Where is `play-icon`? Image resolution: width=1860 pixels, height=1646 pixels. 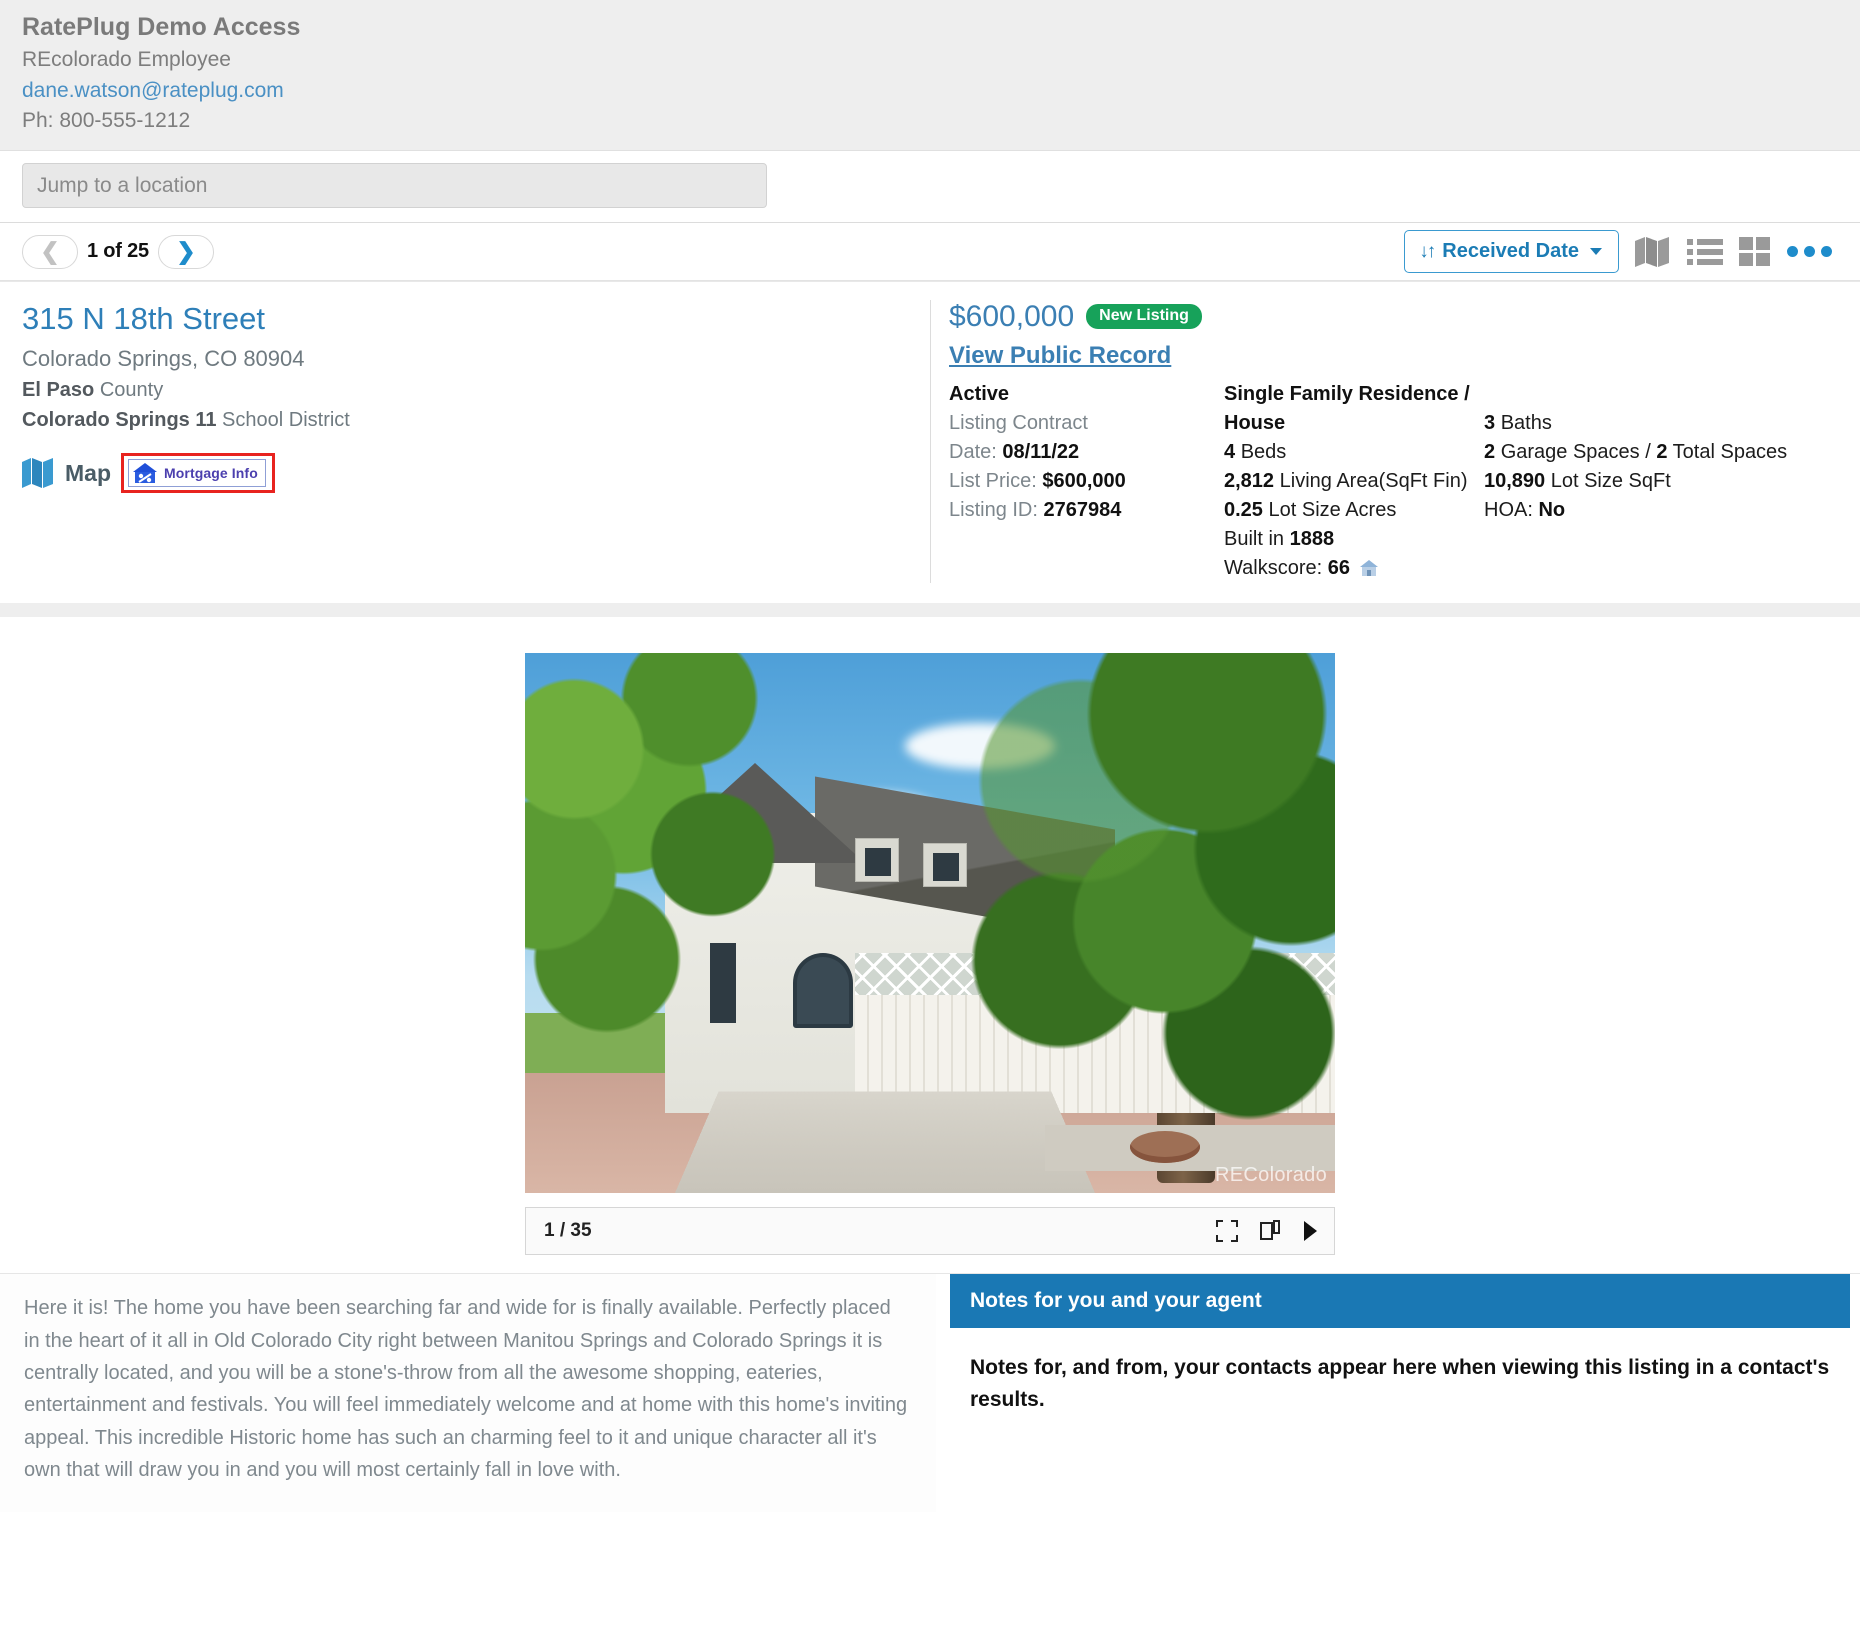
play-icon is located at coordinates (1310, 1231).